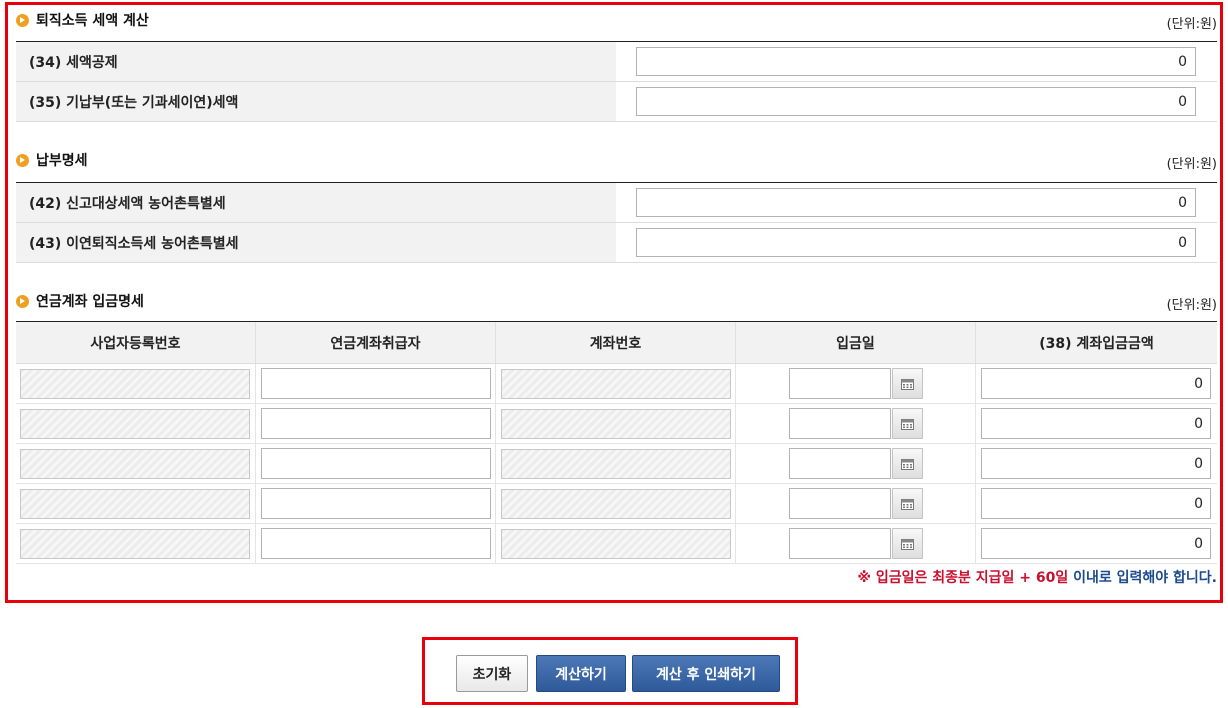 The image size is (1228, 708). I want to click on deposit-date-notice: ※ 입금일은 최종분 지급일 + 60일 이내로 입력해야 합니다., so click(1037, 577).